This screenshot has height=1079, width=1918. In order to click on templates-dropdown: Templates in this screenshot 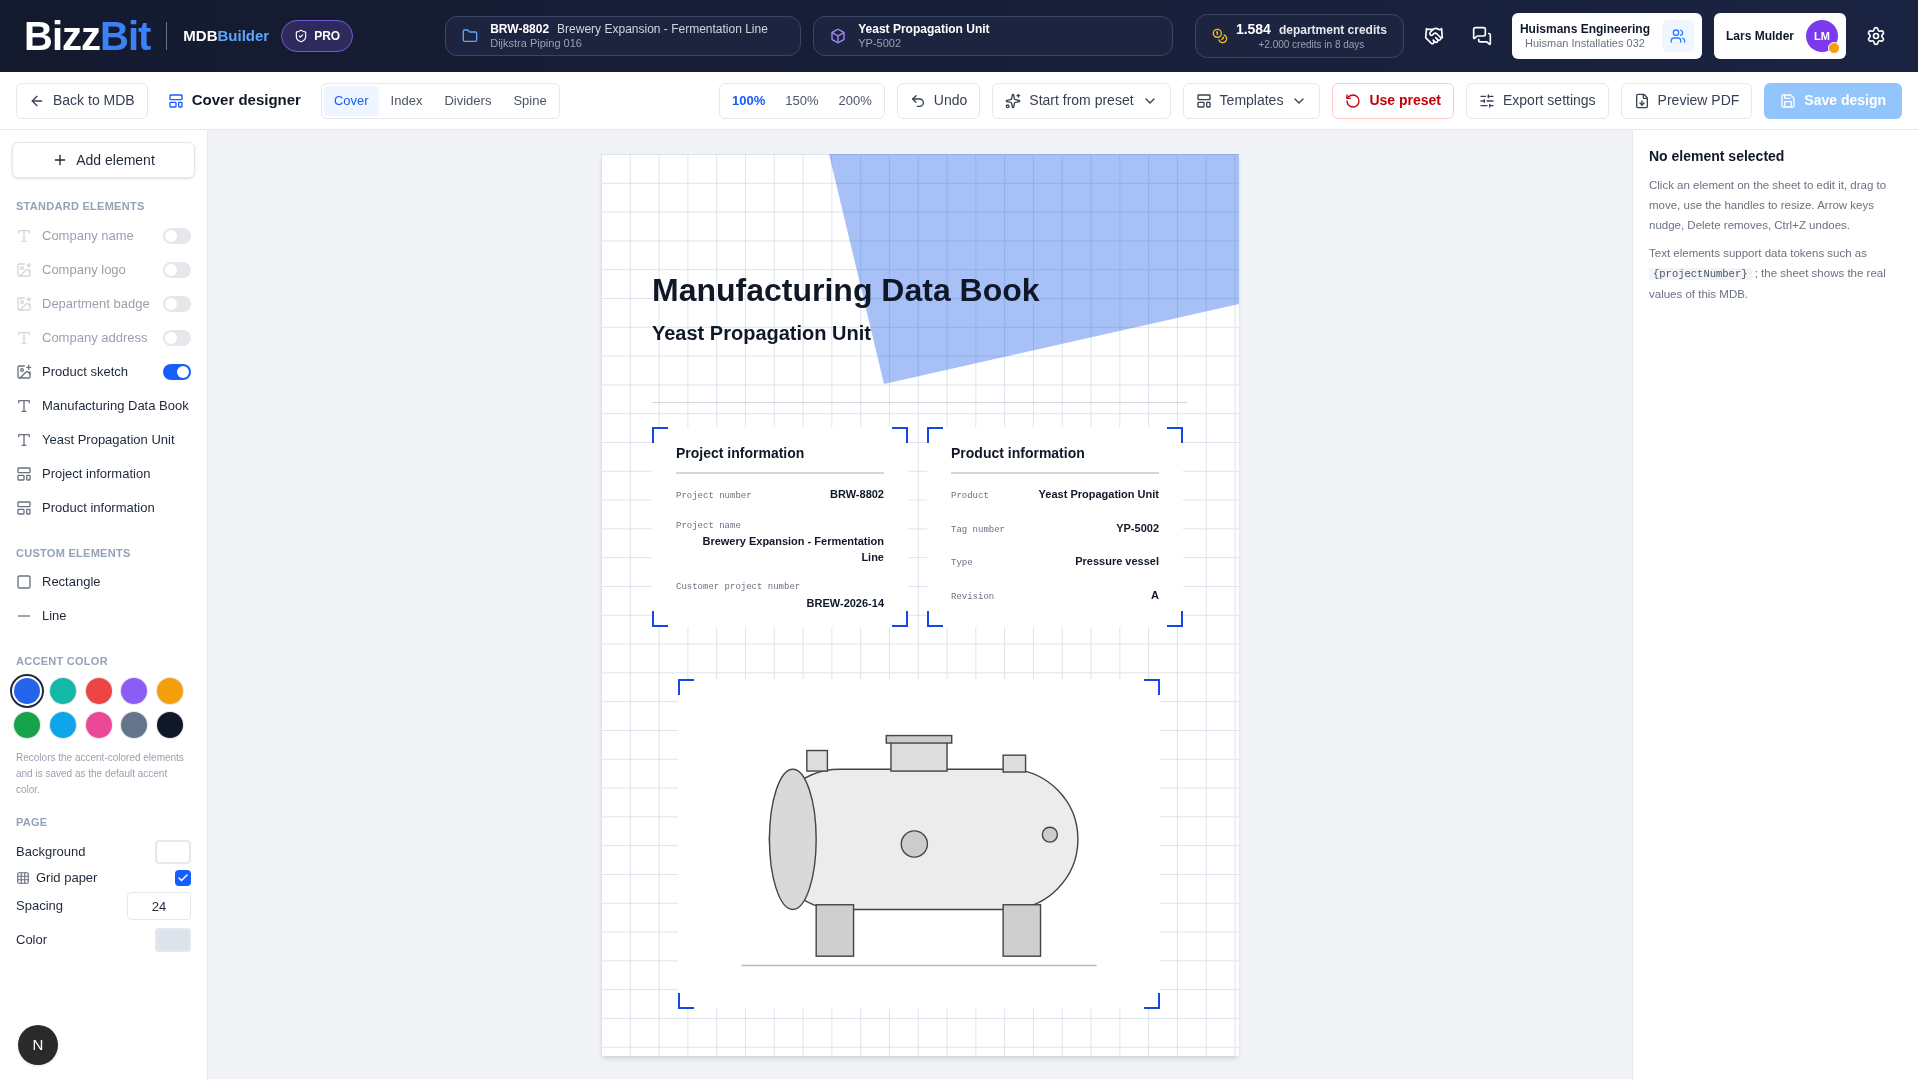, I will do `click(1251, 100)`.